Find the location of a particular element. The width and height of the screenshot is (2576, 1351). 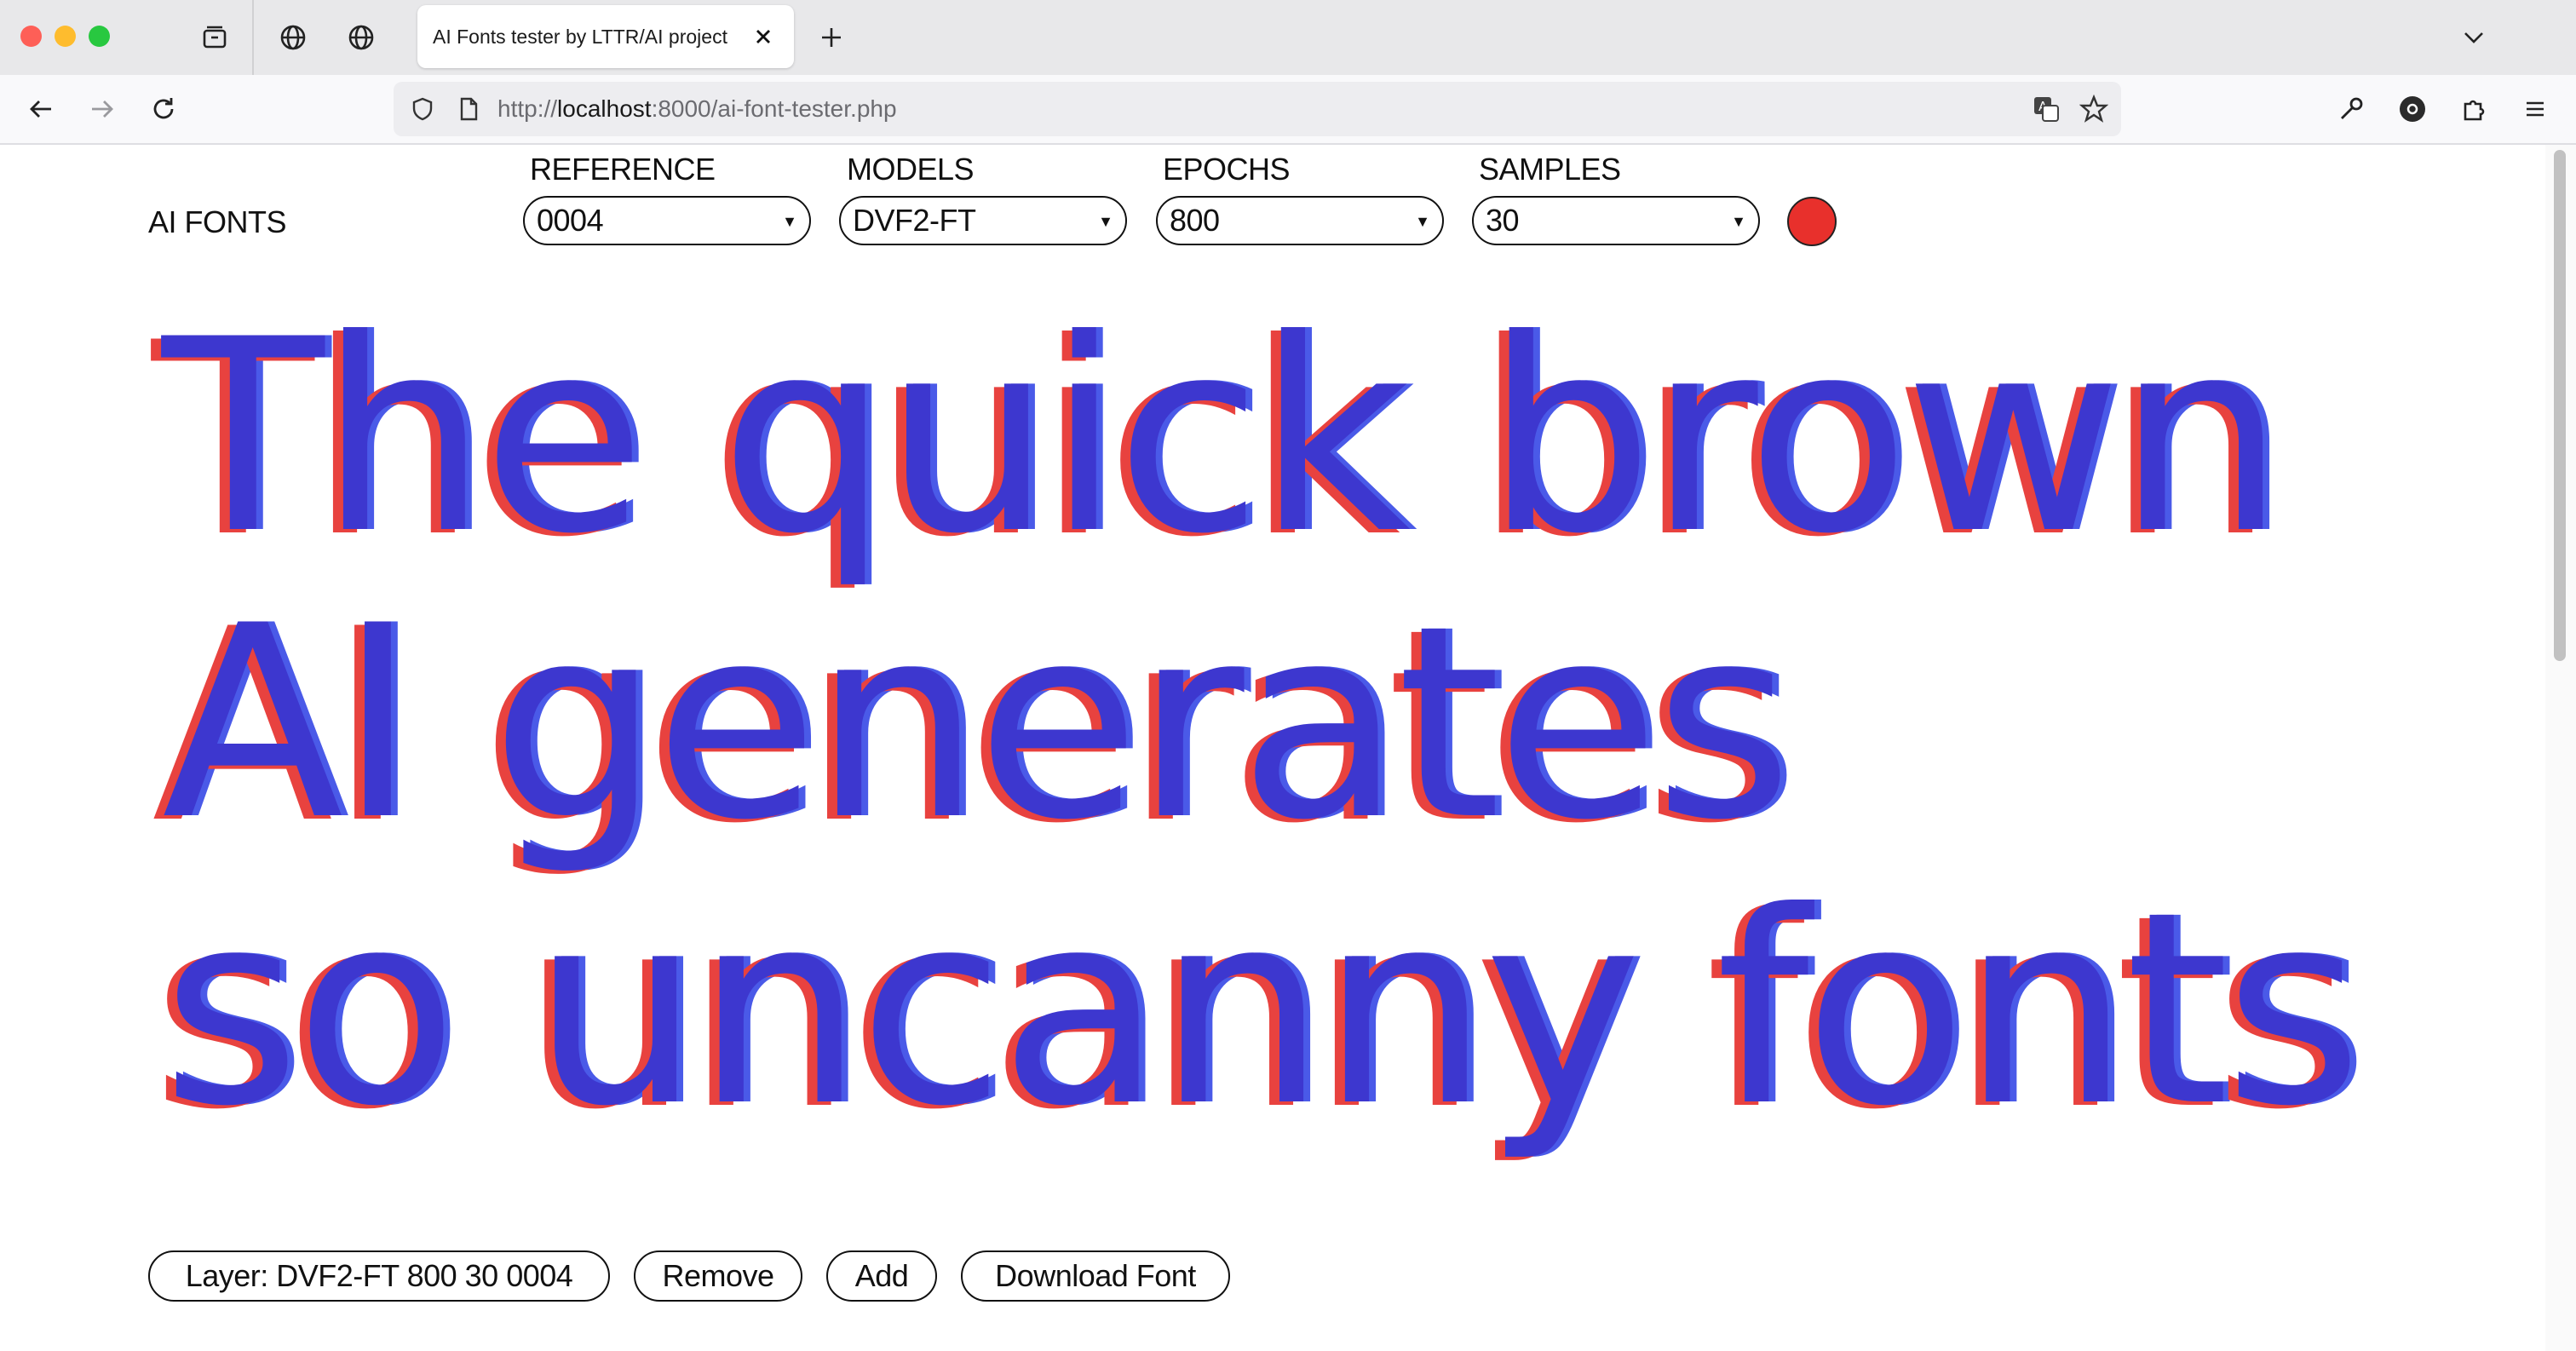

remove-button: Remove is located at coordinates (718, 1276).